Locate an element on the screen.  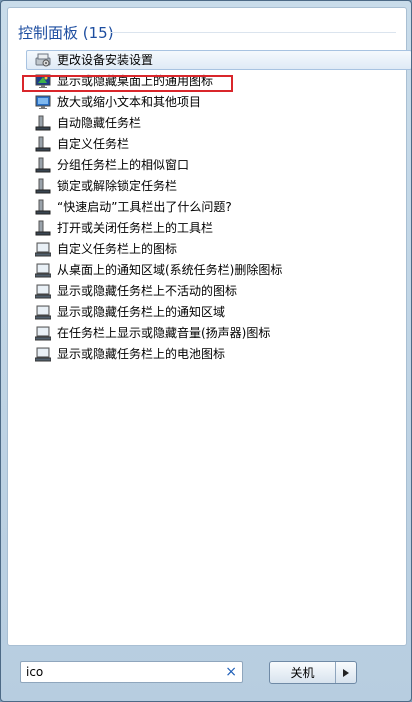
search-input is located at coordinates (121, 672).